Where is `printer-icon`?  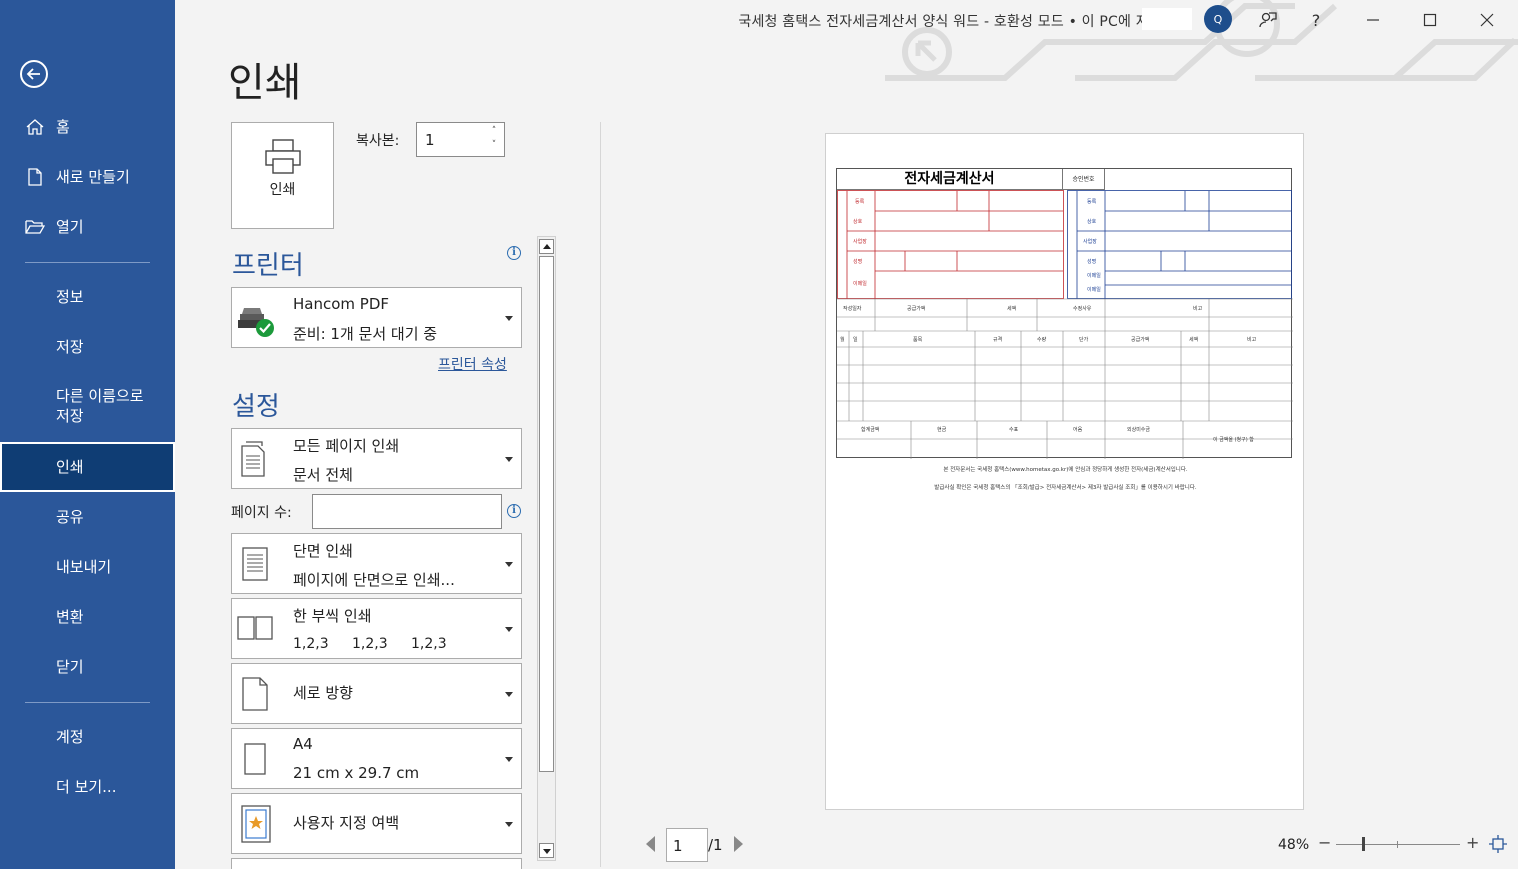
printer-icon is located at coordinates (283, 156).